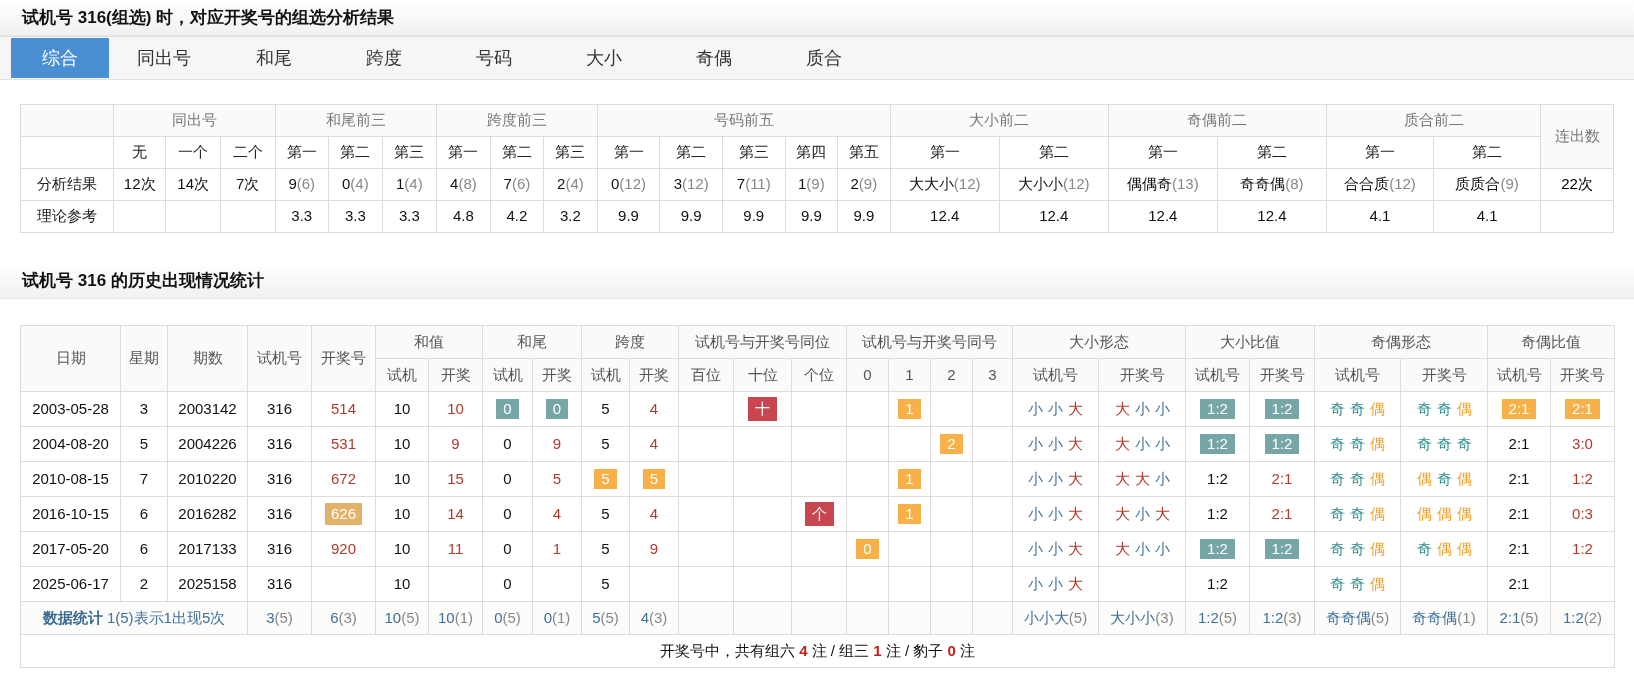  Describe the element at coordinates (1582, 514) in the screenshot. I see `table-cell: 0:3` at that location.